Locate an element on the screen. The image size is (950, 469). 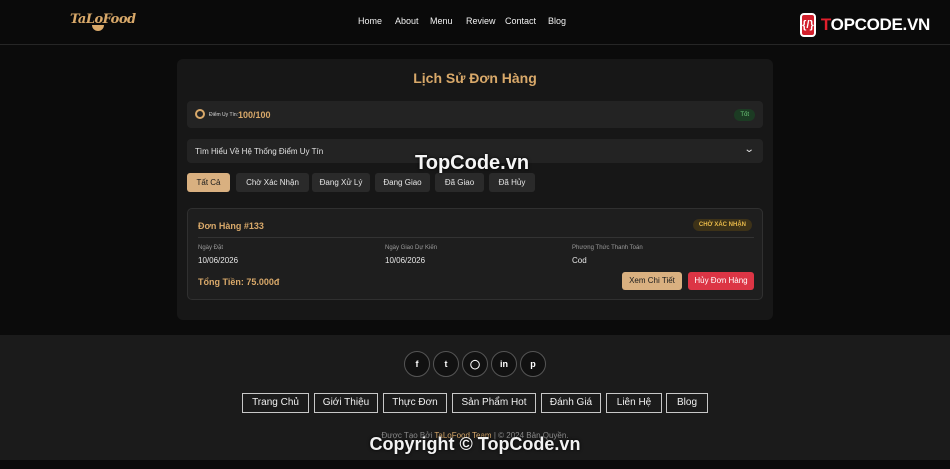
nav-menu: Menu is located at coordinates (441, 21).